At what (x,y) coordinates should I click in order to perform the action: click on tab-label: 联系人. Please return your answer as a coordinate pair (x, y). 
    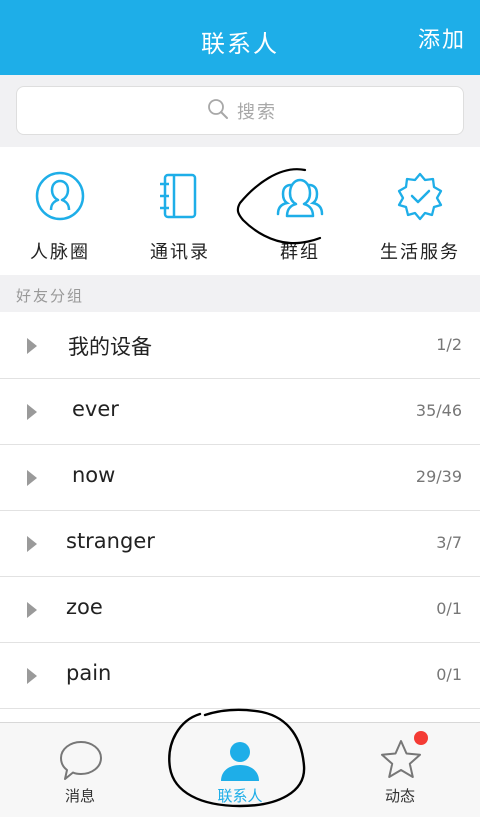
    Looking at the image, I should click on (240, 796).